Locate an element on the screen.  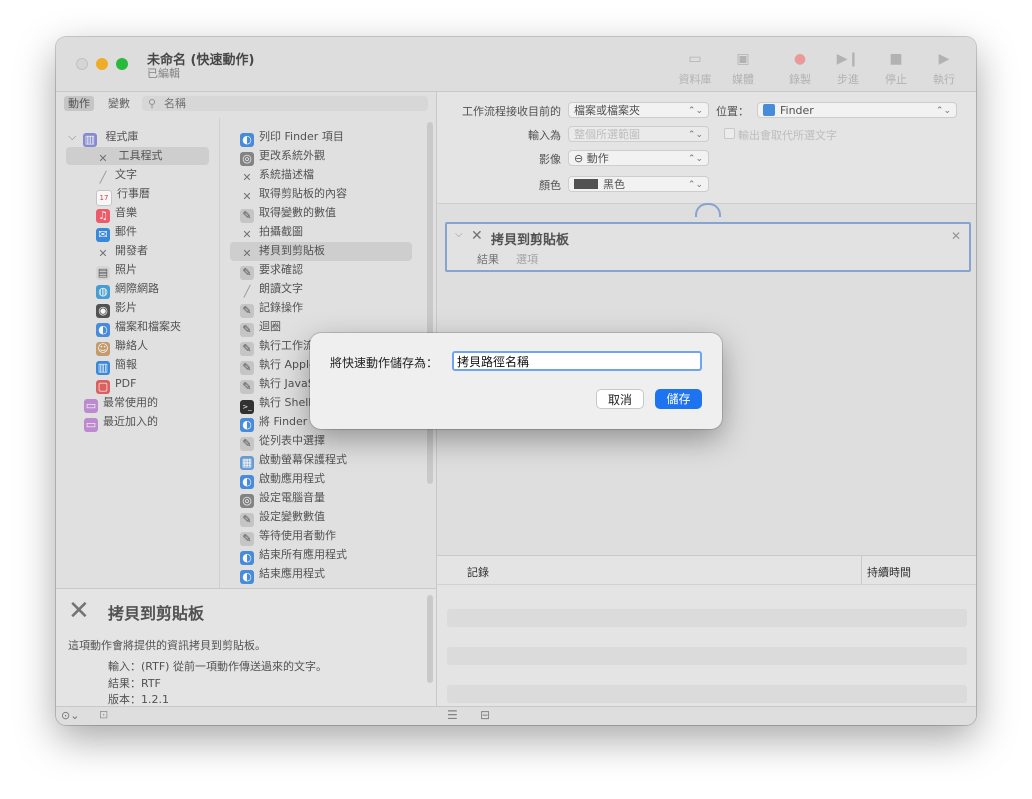
action-item: ✎ 等待使用者動作 is located at coordinates (288, 536).